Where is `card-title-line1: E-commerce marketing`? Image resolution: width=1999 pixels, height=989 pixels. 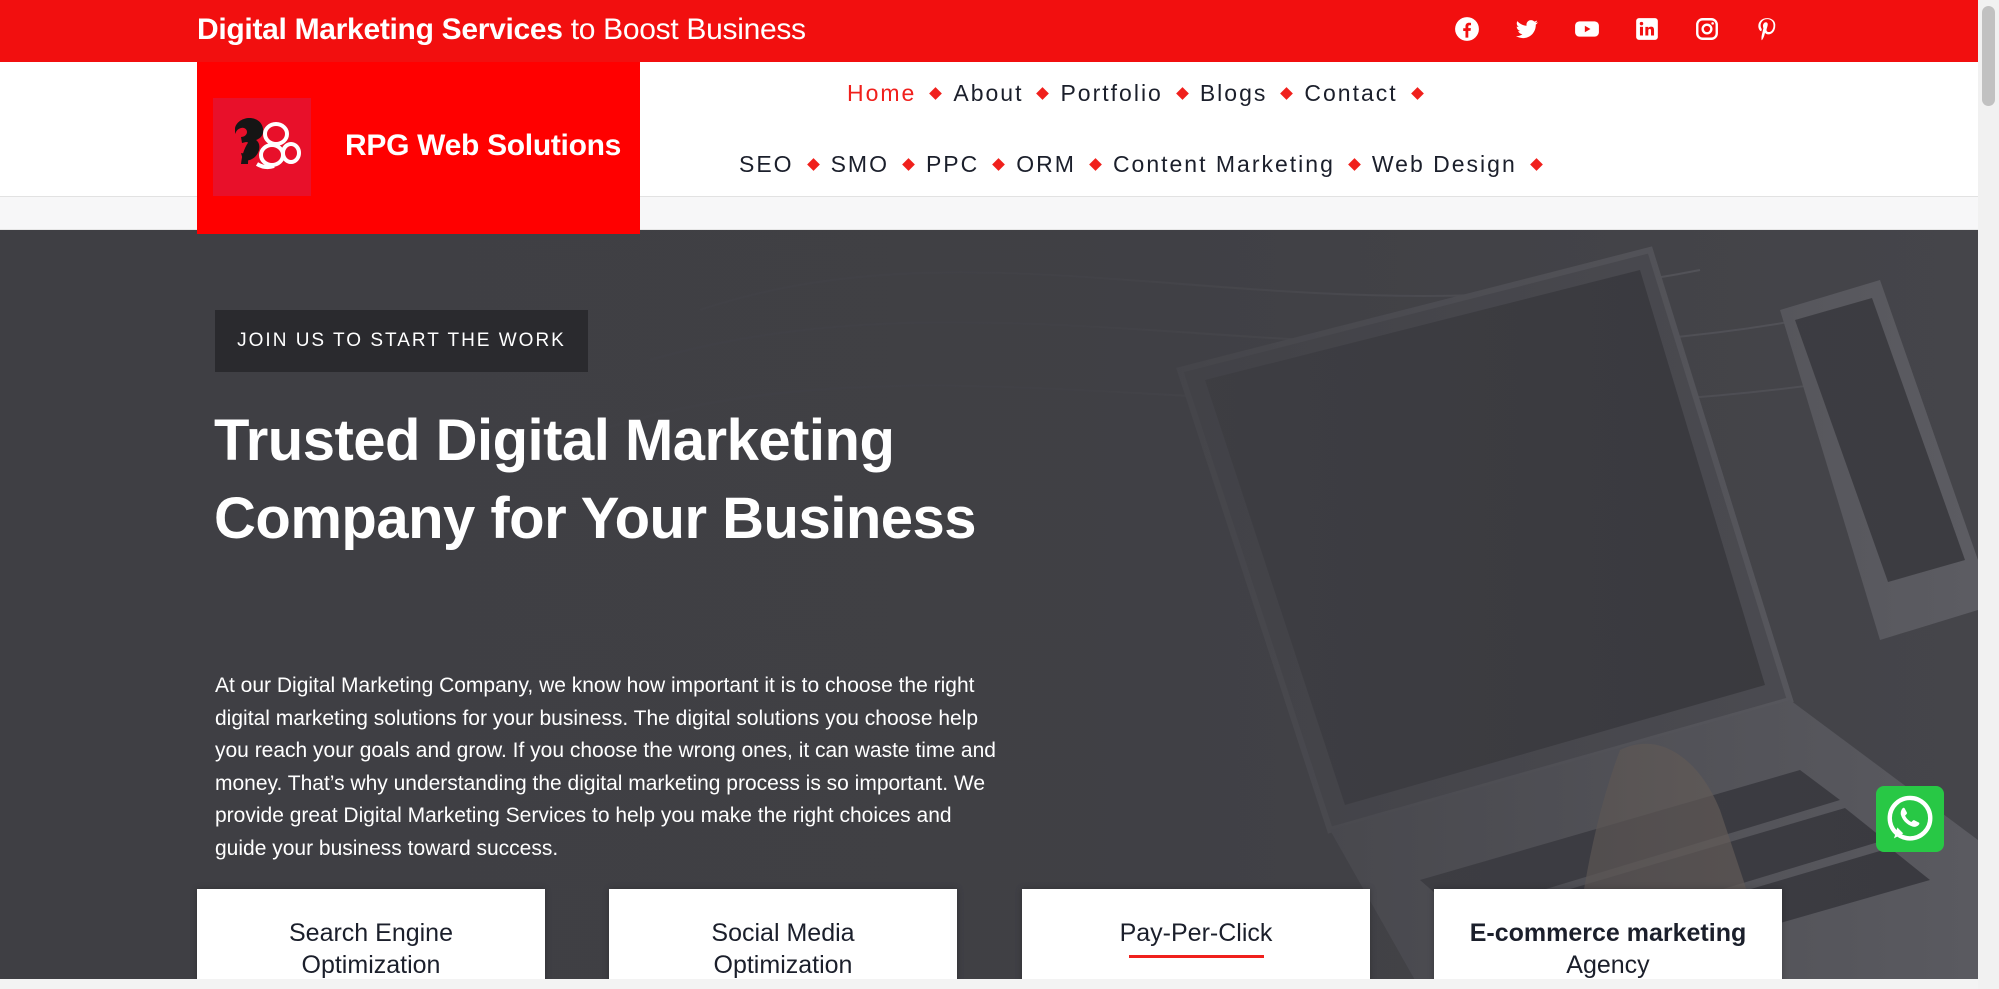
card-title-line1: E-commerce marketing is located at coordinates (1608, 933).